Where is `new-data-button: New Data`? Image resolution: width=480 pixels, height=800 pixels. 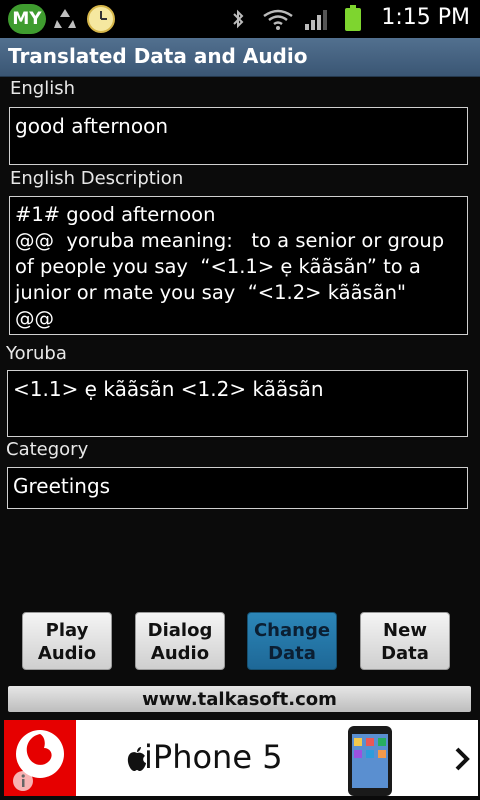
new-data-button: New Data is located at coordinates (405, 641).